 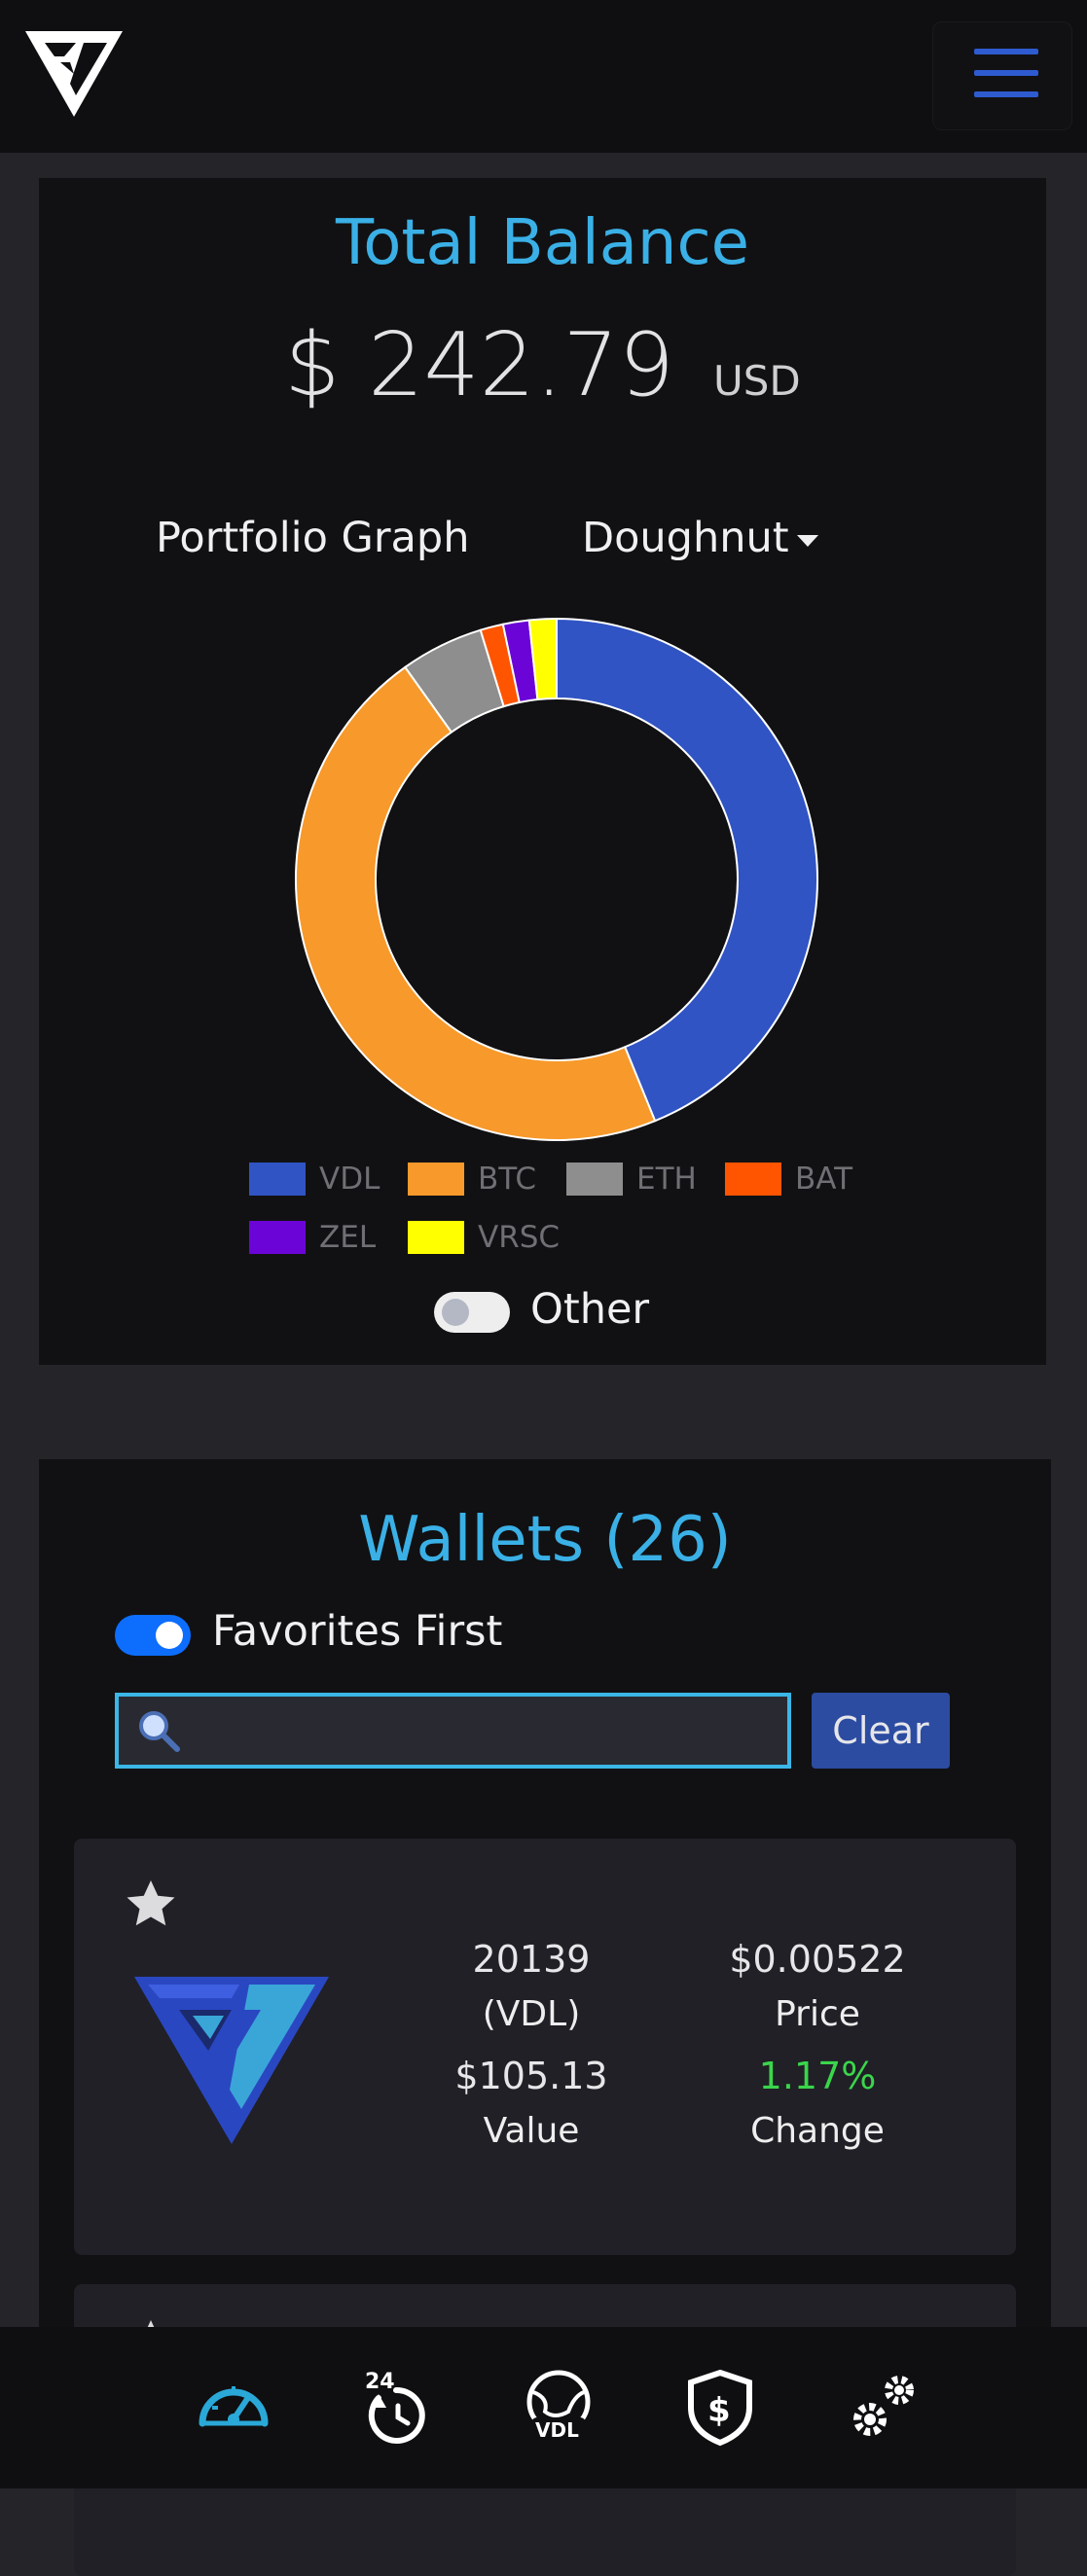 What do you see at coordinates (233, 2408) in the screenshot?
I see `dashboard-speedometer-icon` at bounding box center [233, 2408].